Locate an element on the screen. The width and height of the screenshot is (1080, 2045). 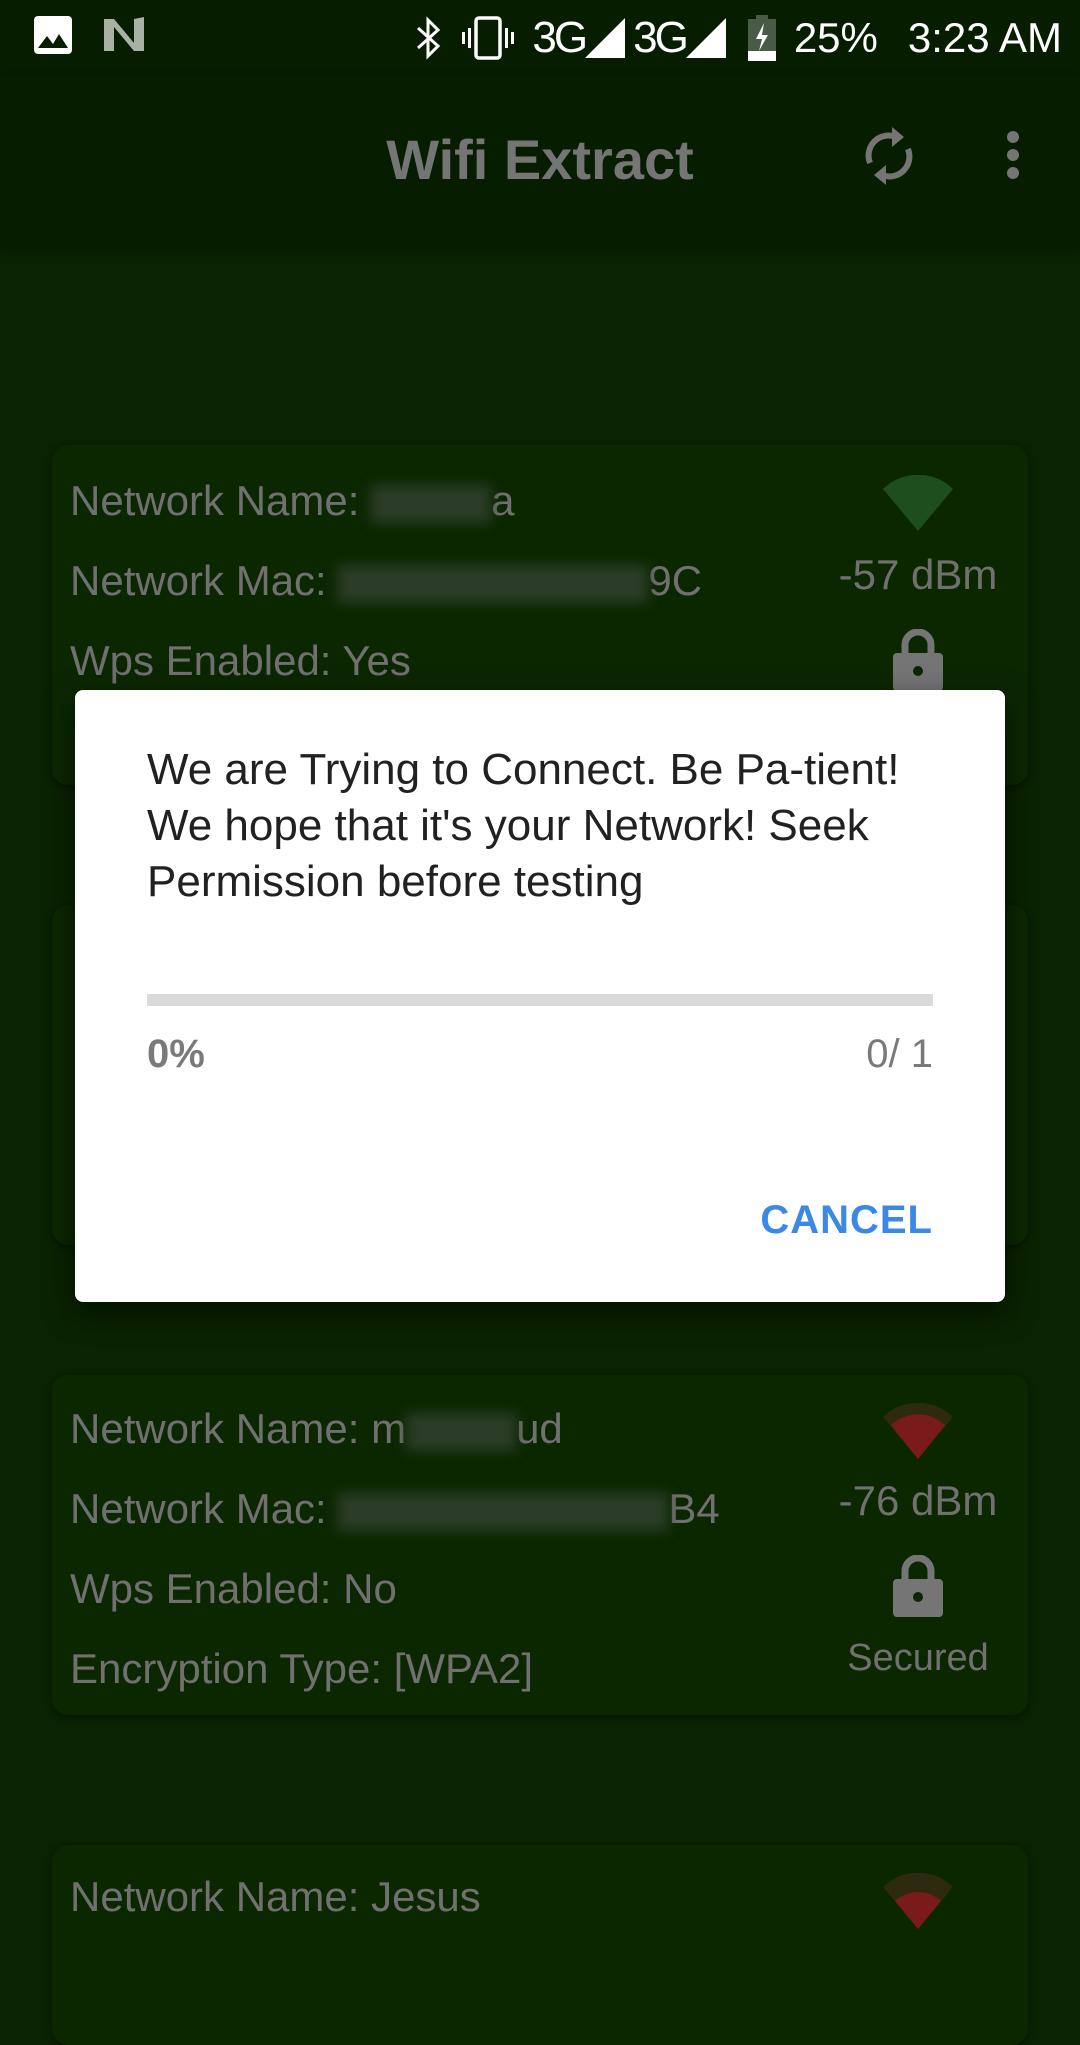
progress-bar is located at coordinates (540, 1000).